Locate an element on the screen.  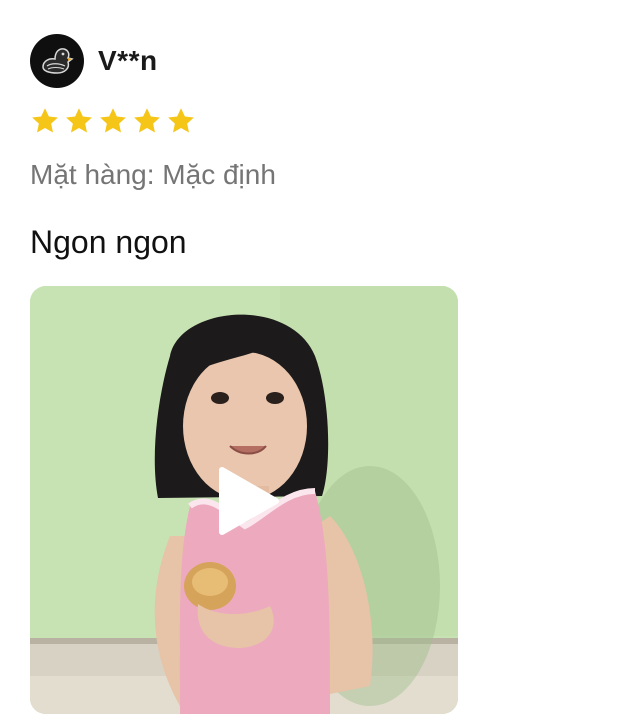
star-rating is located at coordinates (113, 121).